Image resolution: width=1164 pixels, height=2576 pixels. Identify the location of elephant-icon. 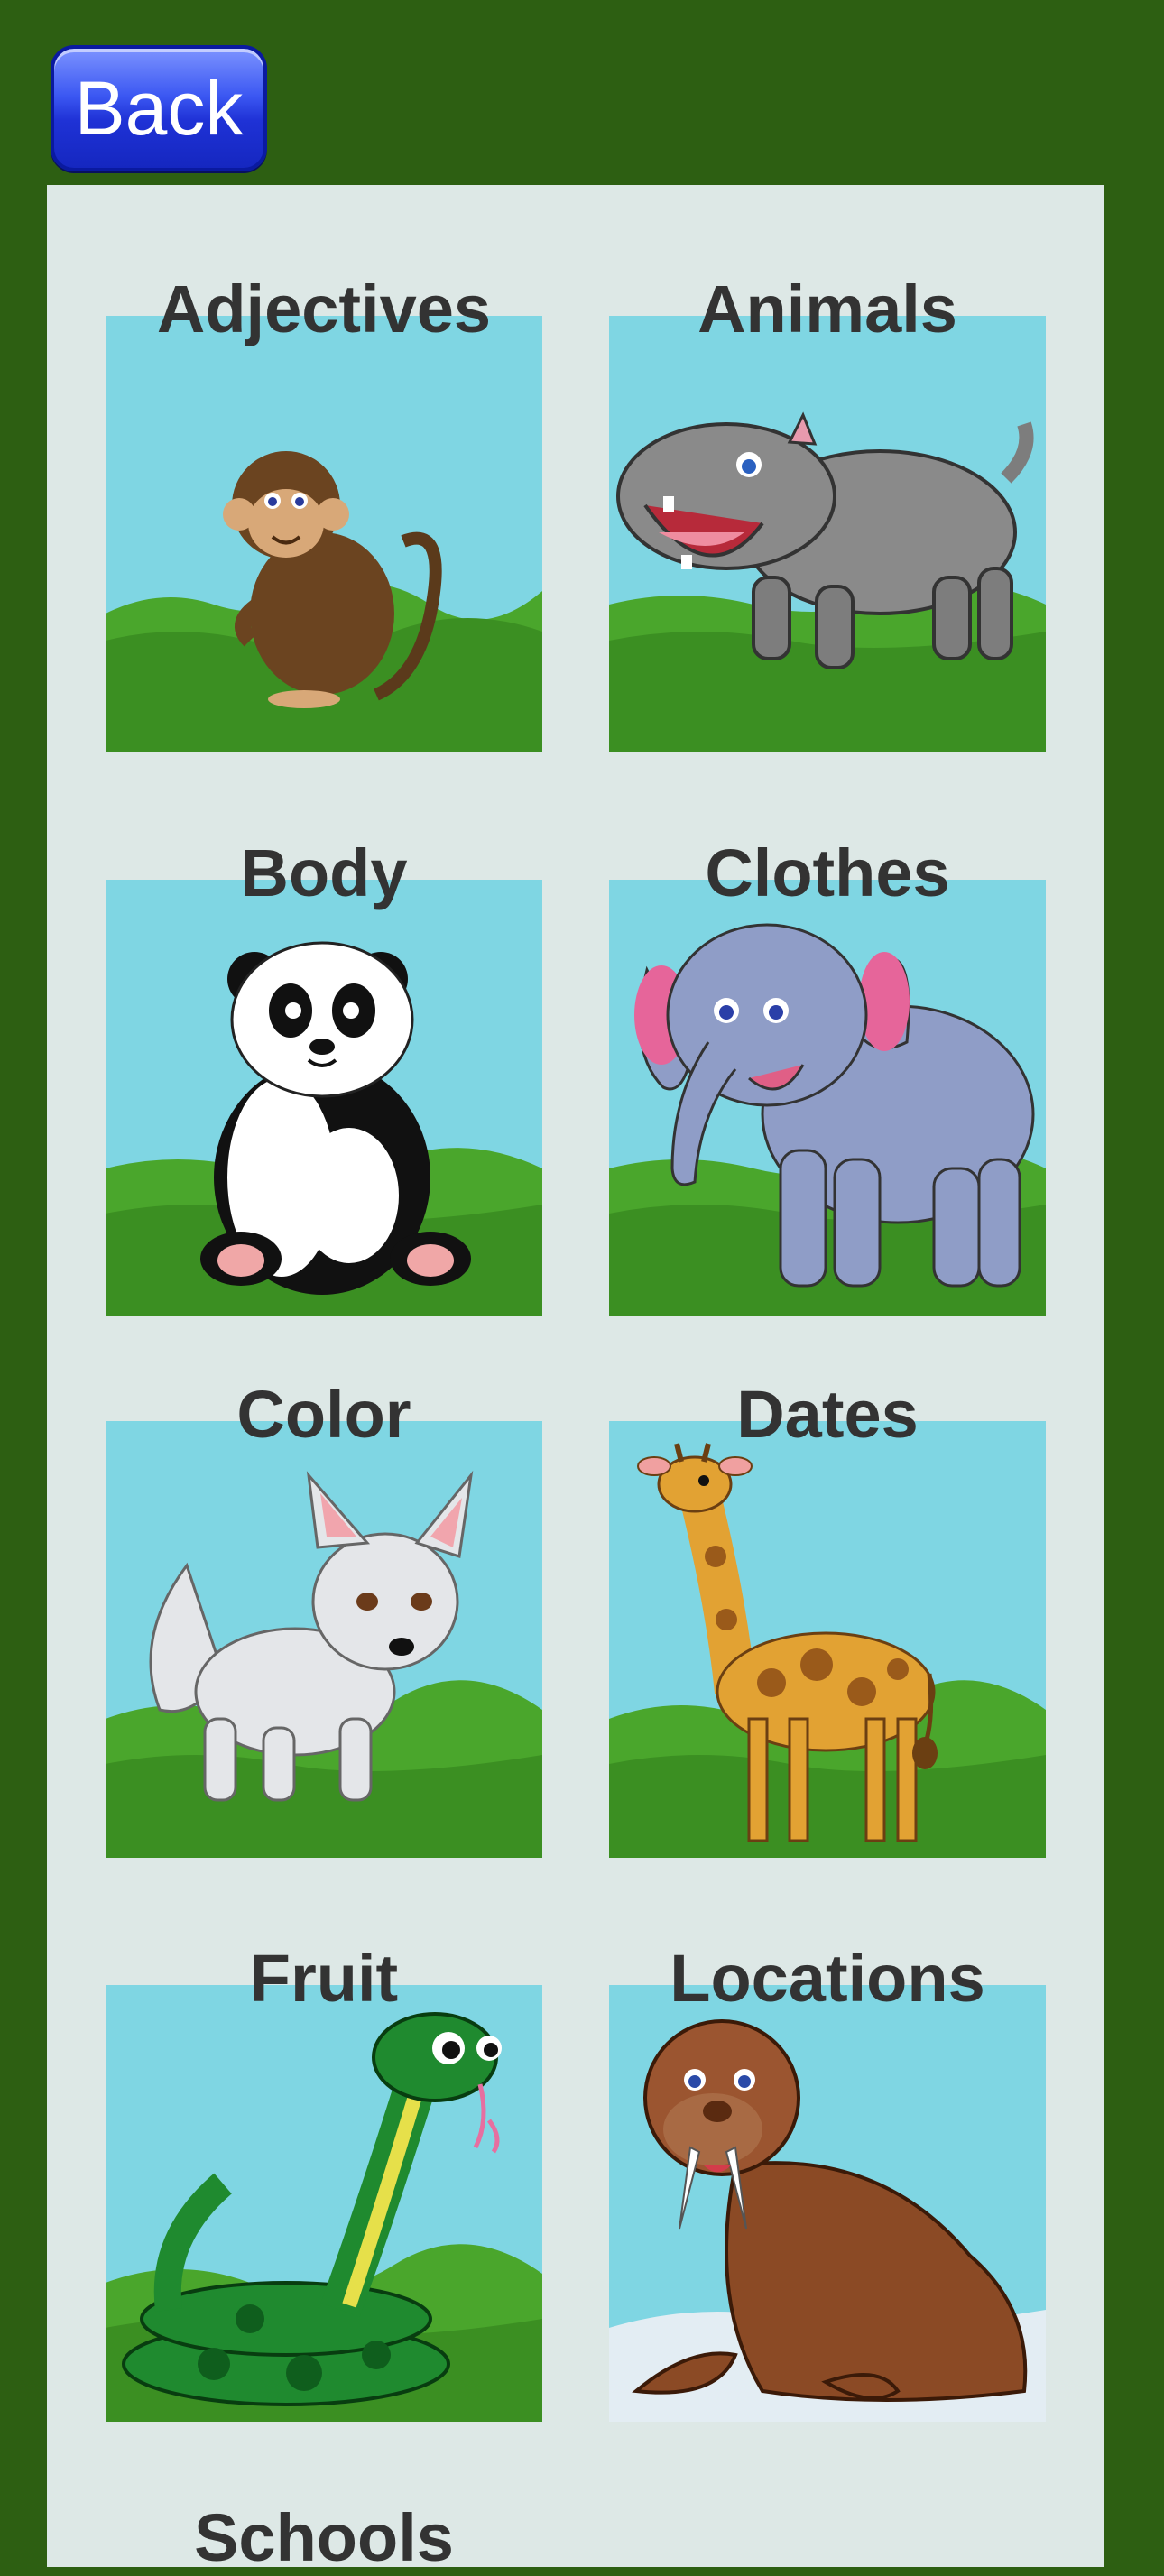
(827, 1098).